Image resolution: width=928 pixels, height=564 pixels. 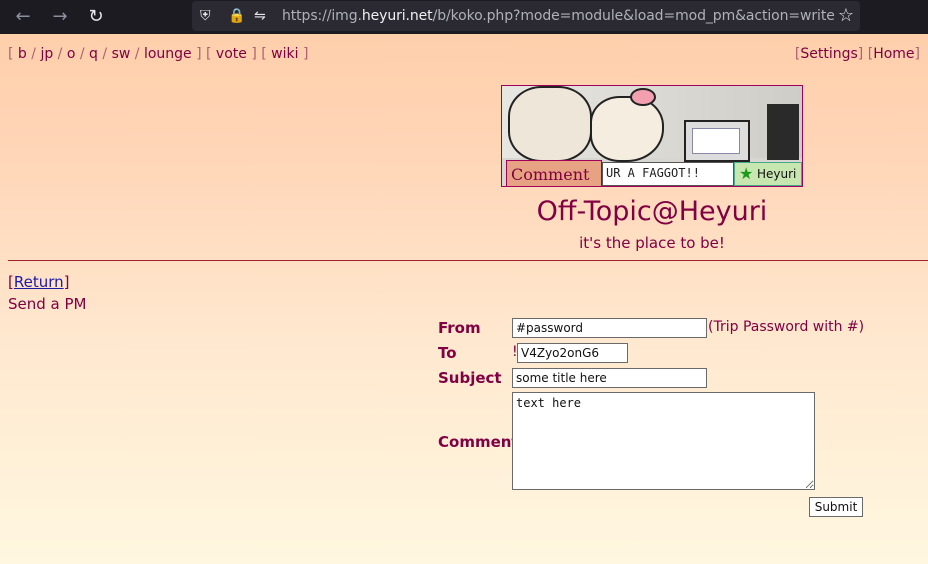 What do you see at coordinates (746, 173) in the screenshot?
I see `star-icon: ★` at bounding box center [746, 173].